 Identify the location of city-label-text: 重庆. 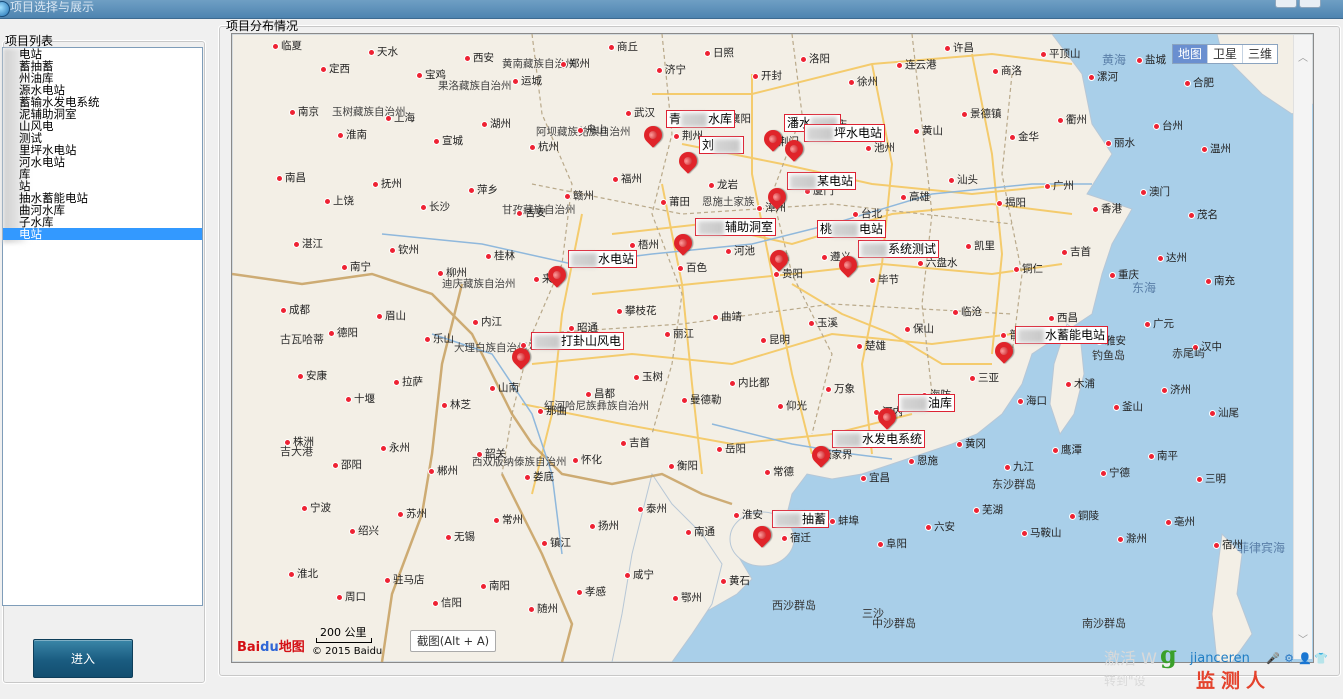
(1128, 275).